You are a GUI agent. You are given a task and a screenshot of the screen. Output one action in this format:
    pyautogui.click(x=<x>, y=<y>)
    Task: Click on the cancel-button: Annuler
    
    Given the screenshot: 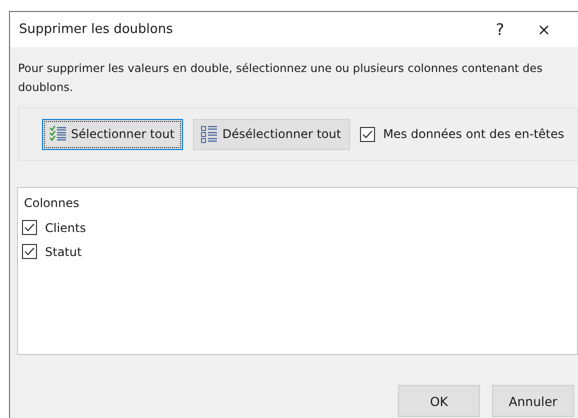 What is the action you would take?
    pyautogui.click(x=533, y=401)
    